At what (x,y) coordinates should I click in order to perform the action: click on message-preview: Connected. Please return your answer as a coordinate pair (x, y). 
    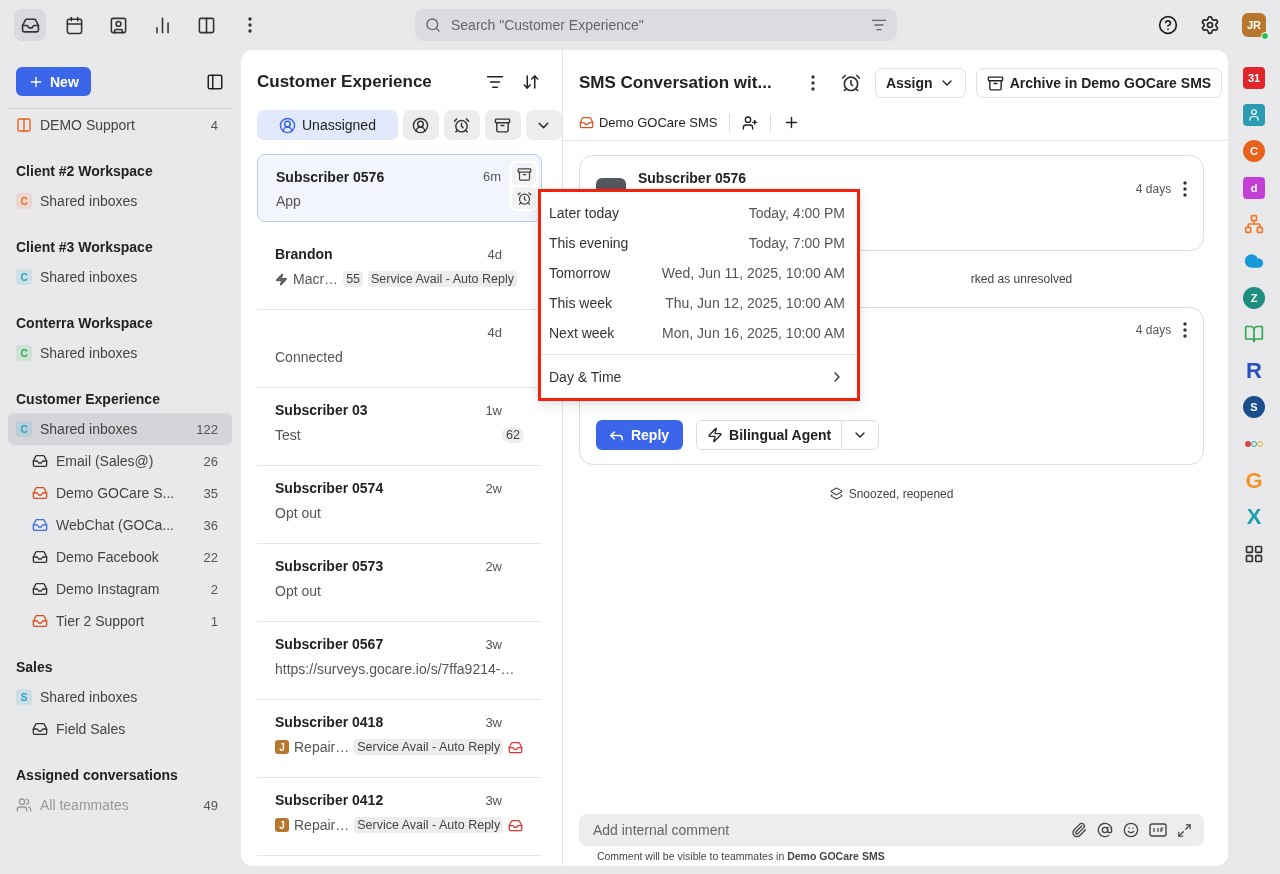
    Looking at the image, I should click on (309, 357).